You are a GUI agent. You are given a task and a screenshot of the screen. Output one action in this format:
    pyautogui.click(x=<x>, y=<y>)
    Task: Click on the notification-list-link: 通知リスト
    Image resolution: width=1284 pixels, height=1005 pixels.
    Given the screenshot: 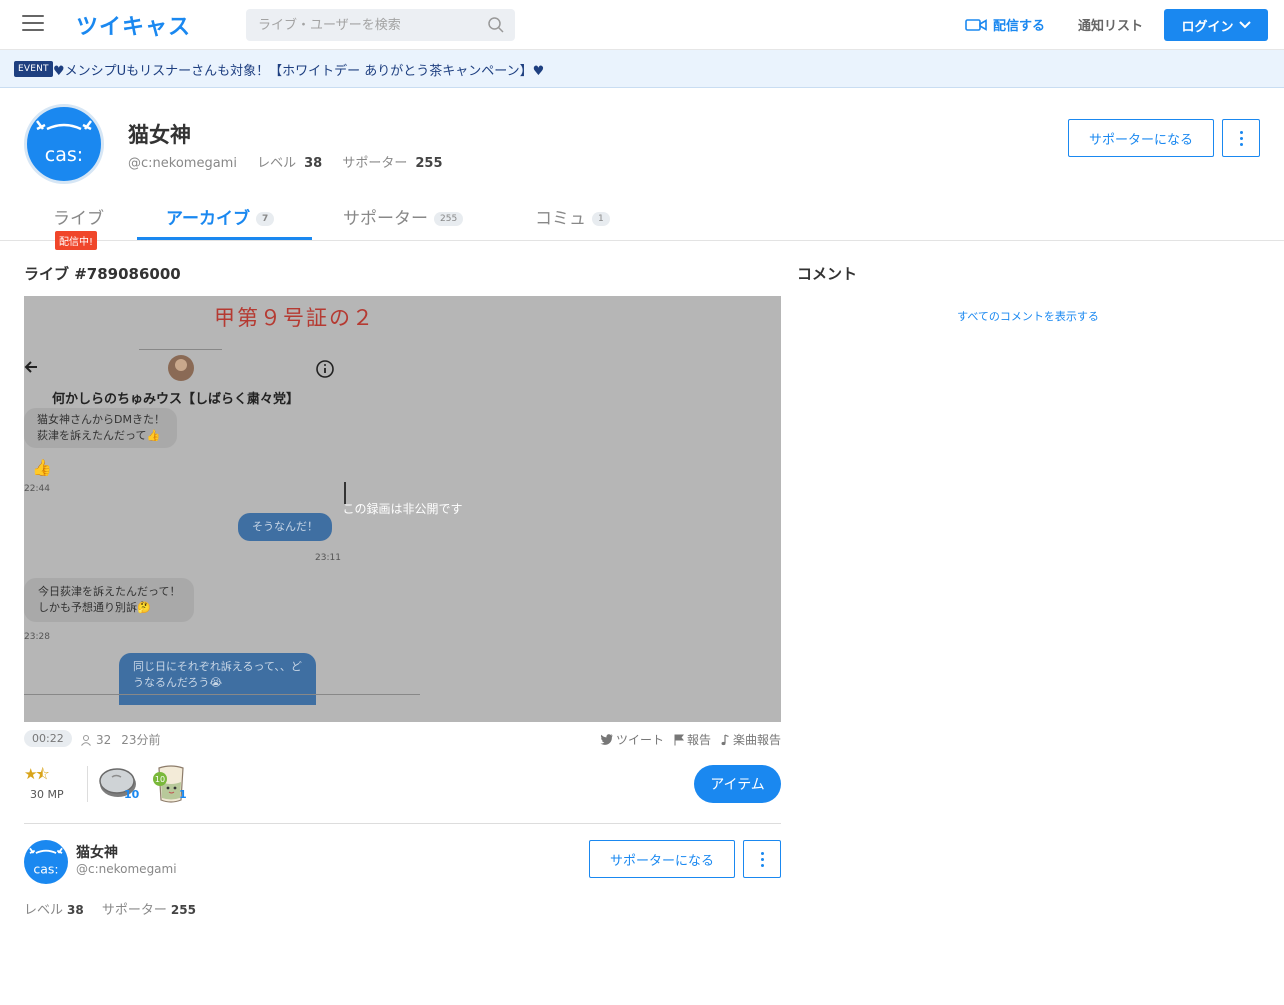 What is the action you would take?
    pyautogui.click(x=1110, y=24)
    